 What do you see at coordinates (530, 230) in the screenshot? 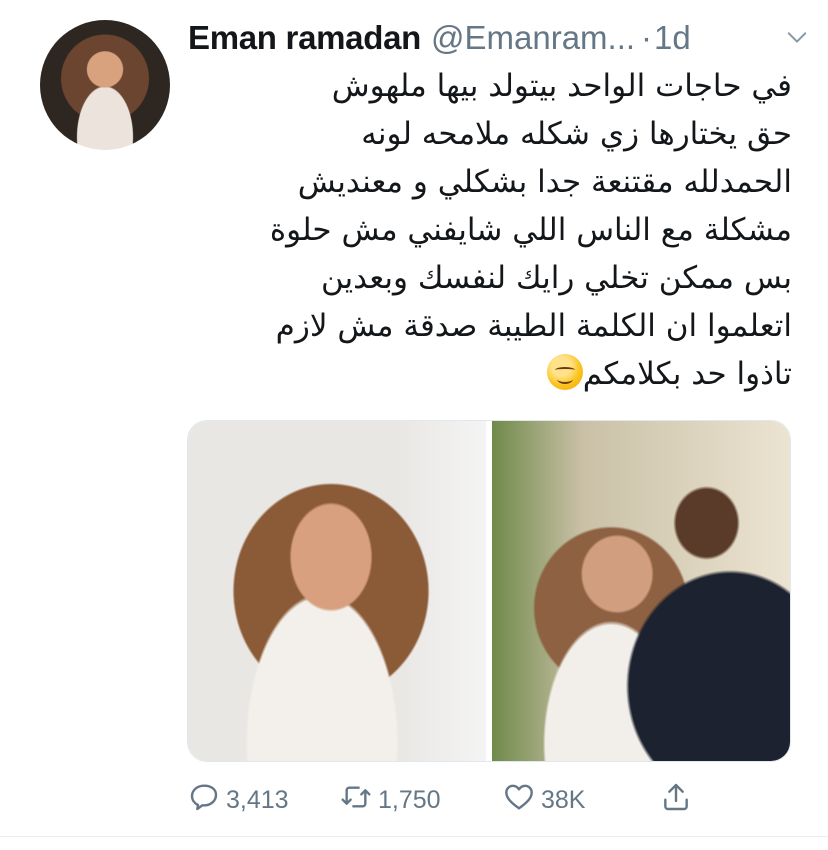
I see `tweet-text-line: مشكلة مع الناس اللي شايفني مش حلوة` at bounding box center [530, 230].